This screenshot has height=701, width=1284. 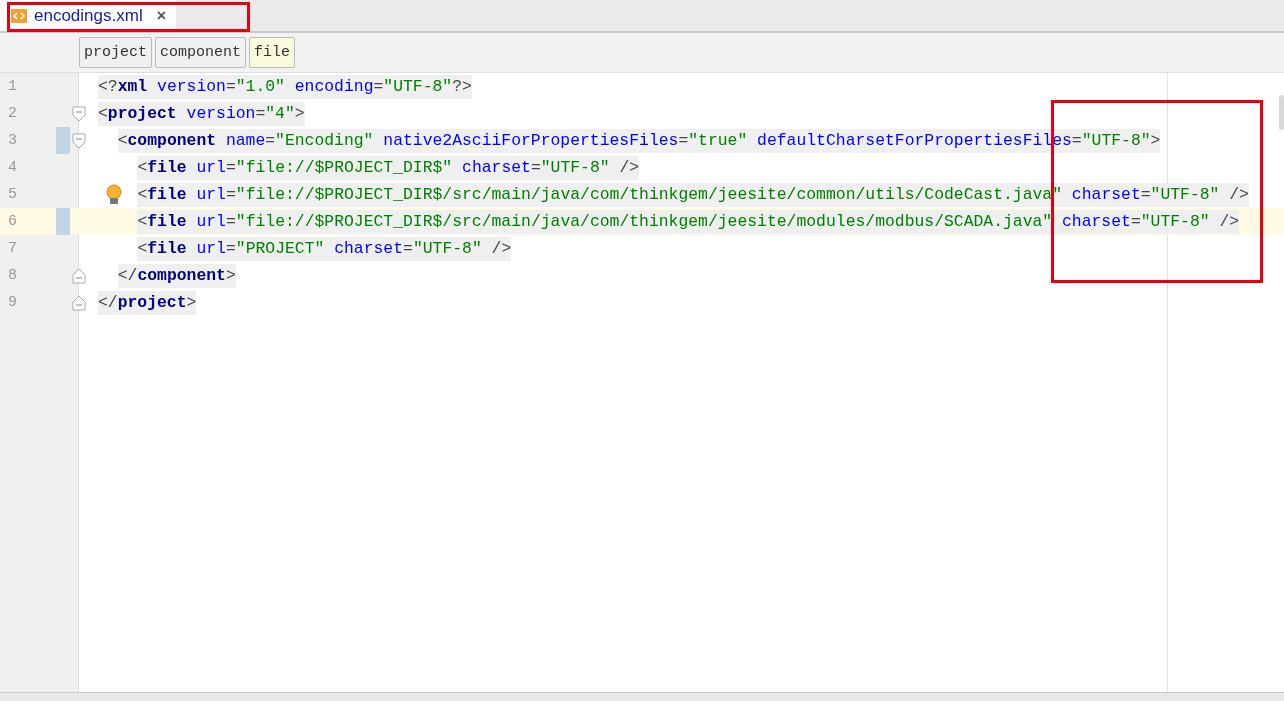 I want to click on line-number: 3, so click(x=12, y=140).